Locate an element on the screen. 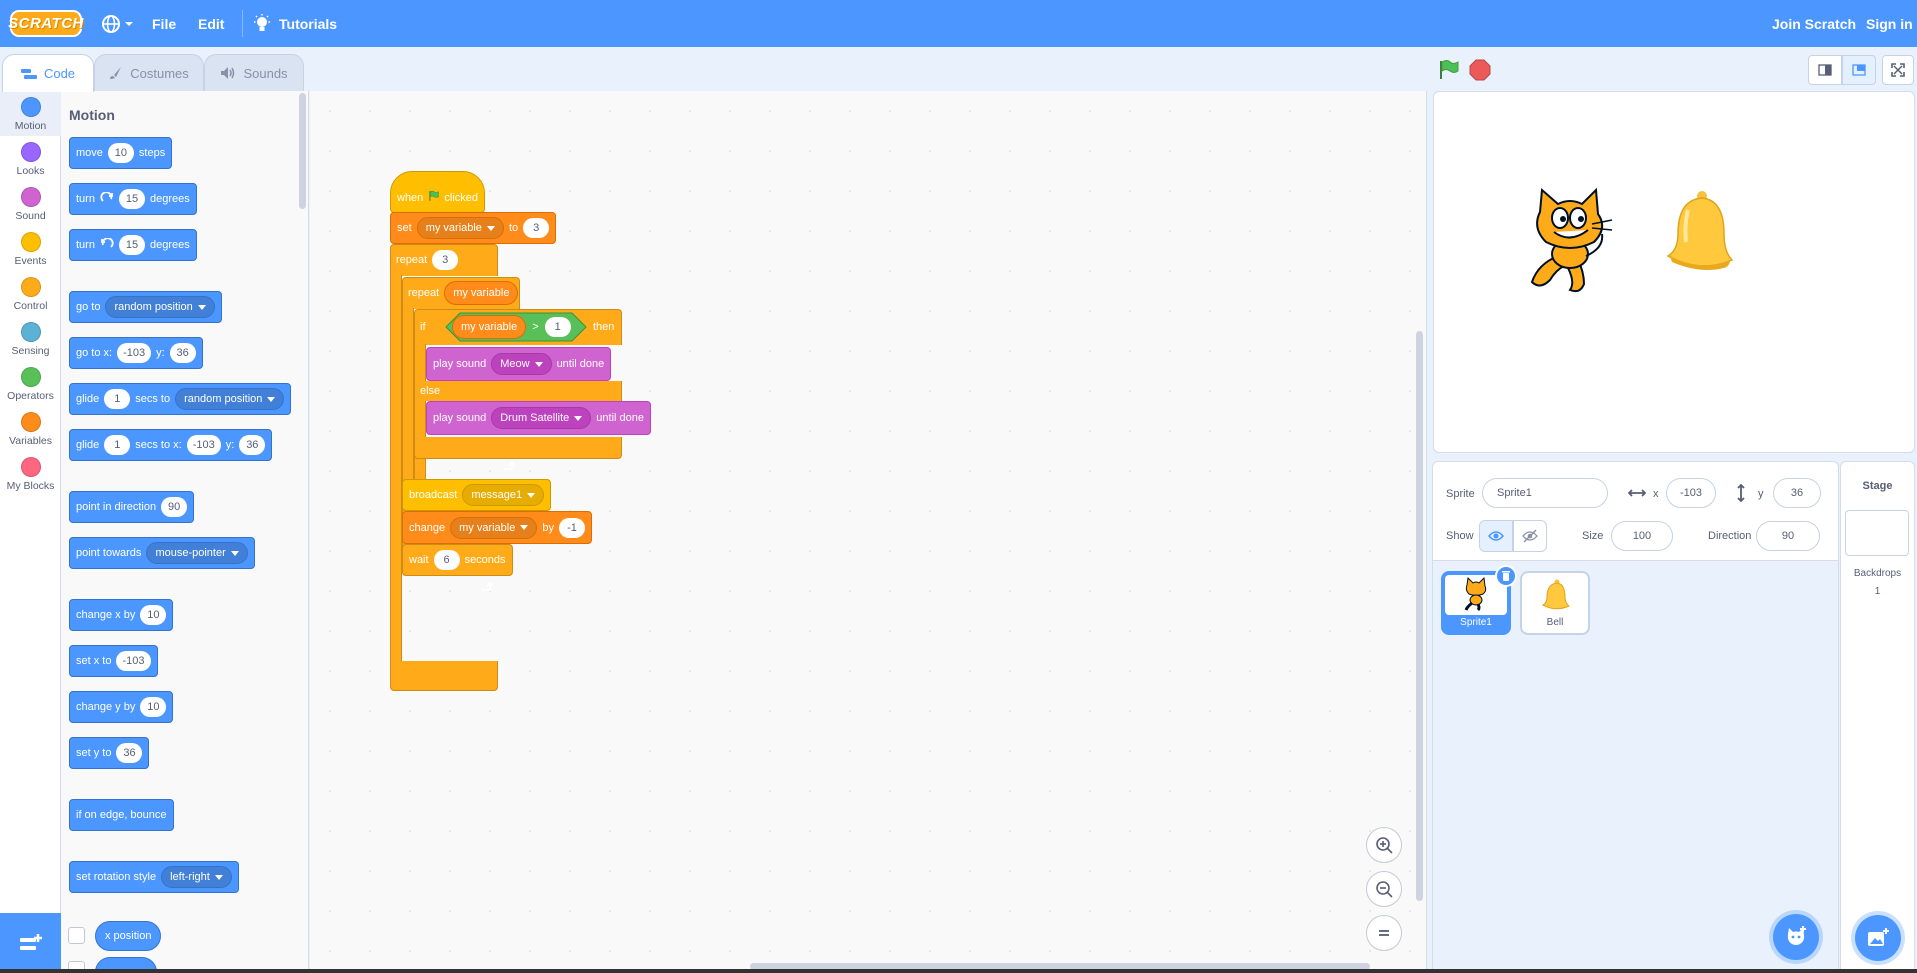  size-input: 100 is located at coordinates (1642, 536).